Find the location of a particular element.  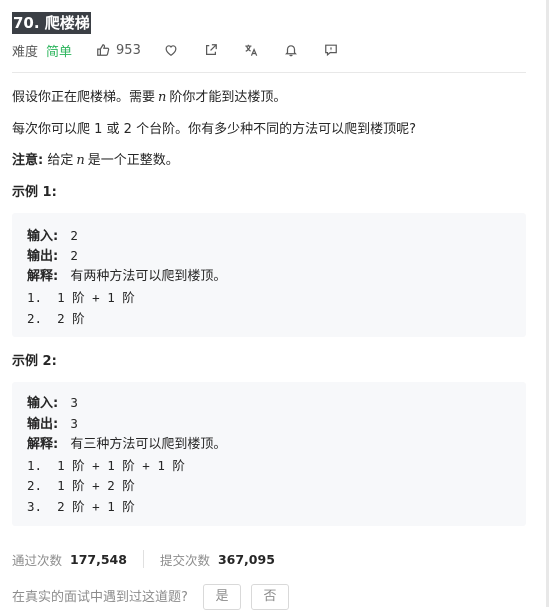

input-value: 3 is located at coordinates (74, 402).